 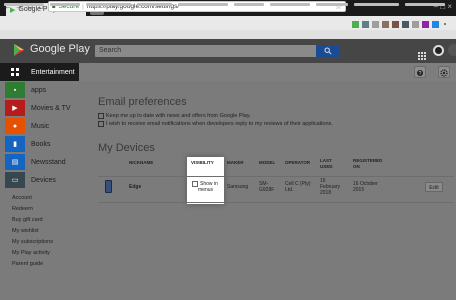 I want to click on search-icon, so click(x=328, y=51).